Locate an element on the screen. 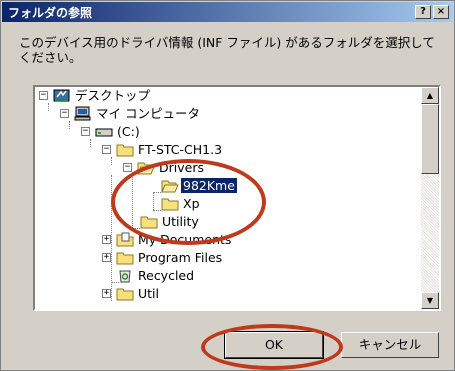 The image size is (455, 371). vertical-scrollbar: ▲ ▼ is located at coordinates (430, 198).